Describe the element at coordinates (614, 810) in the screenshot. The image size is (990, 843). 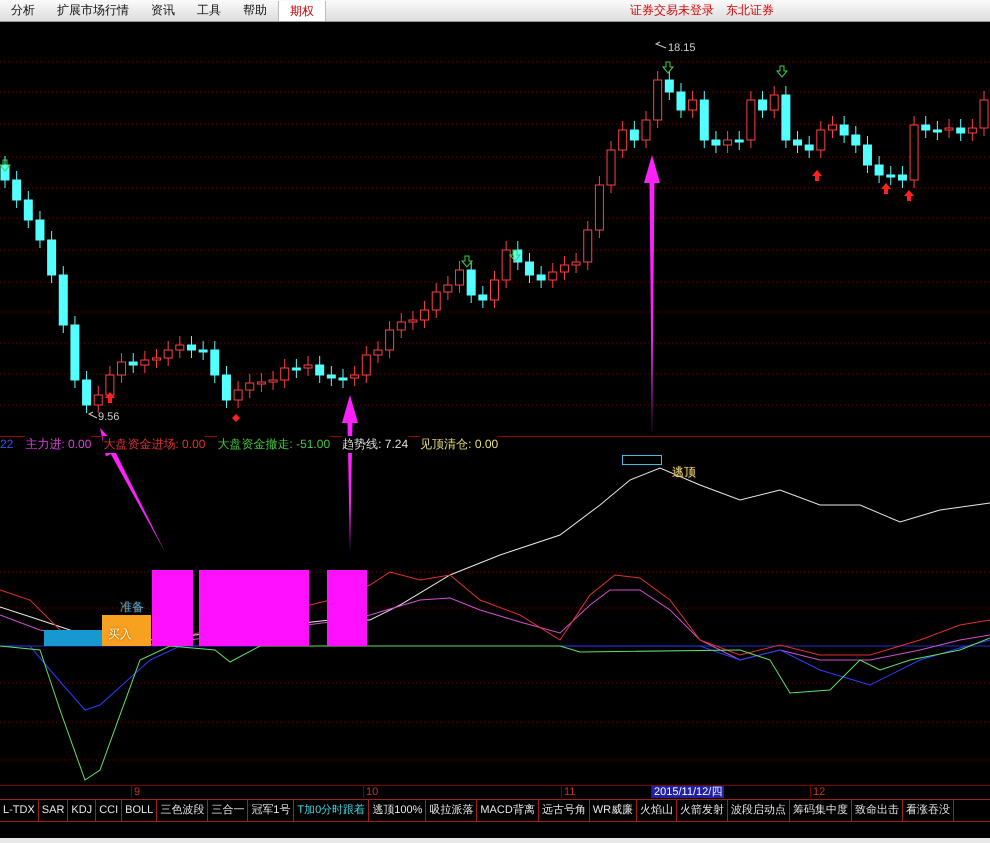
I see `indicator-tab: WR威廉` at that location.